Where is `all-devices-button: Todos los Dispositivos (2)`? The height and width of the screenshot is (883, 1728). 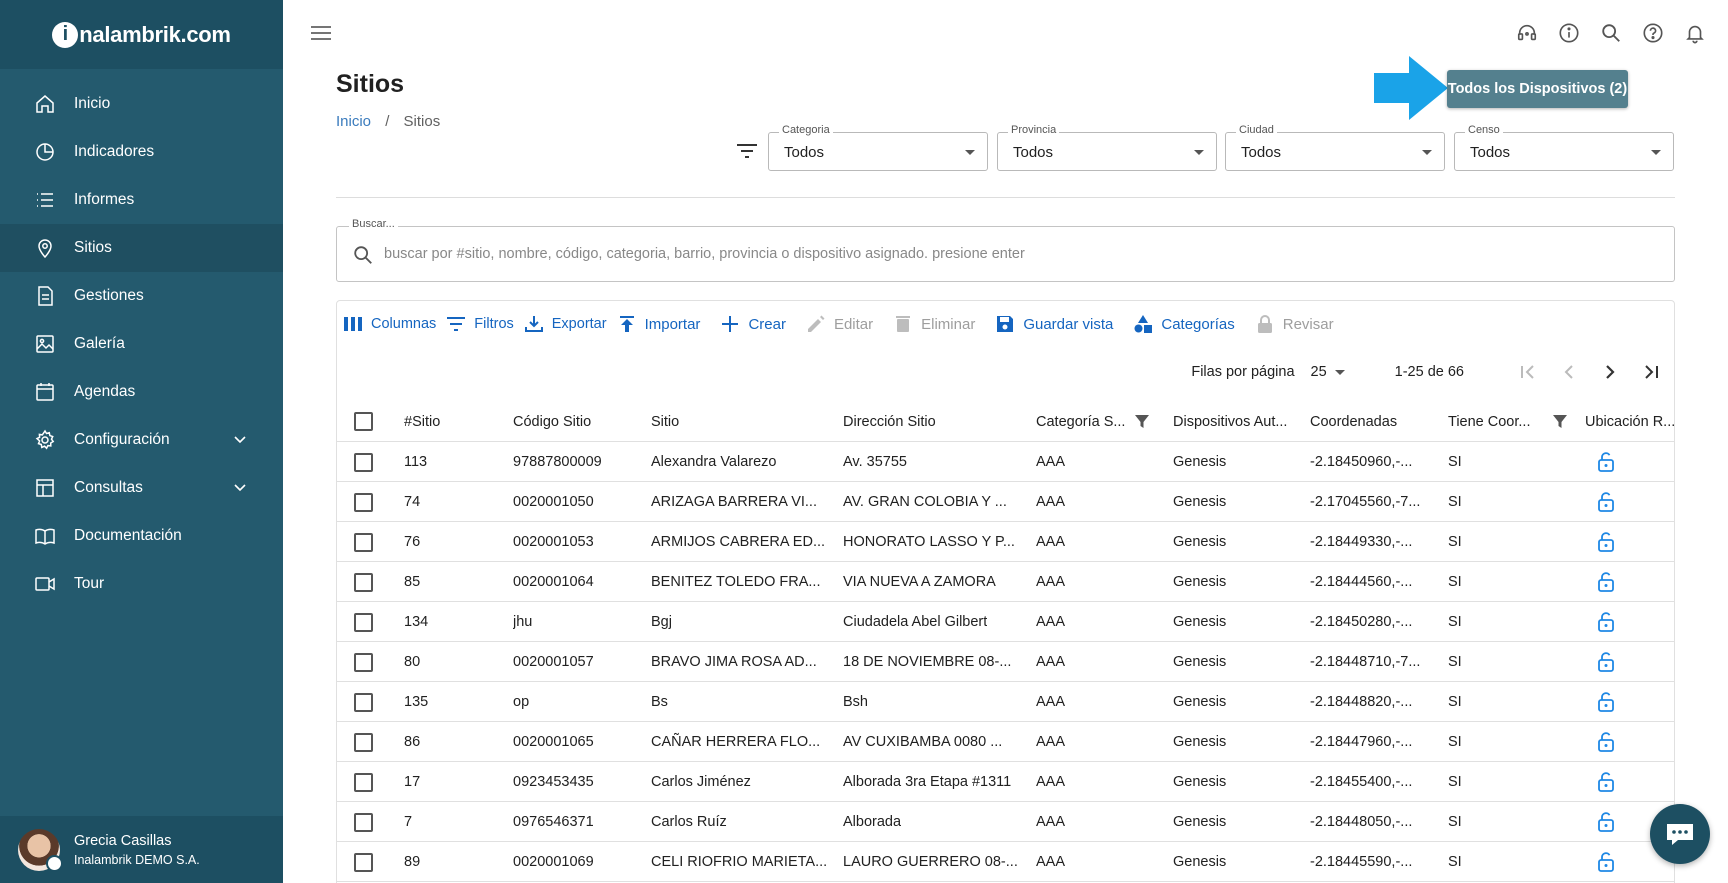 all-devices-button: Todos los Dispositivos (2) is located at coordinates (1537, 89).